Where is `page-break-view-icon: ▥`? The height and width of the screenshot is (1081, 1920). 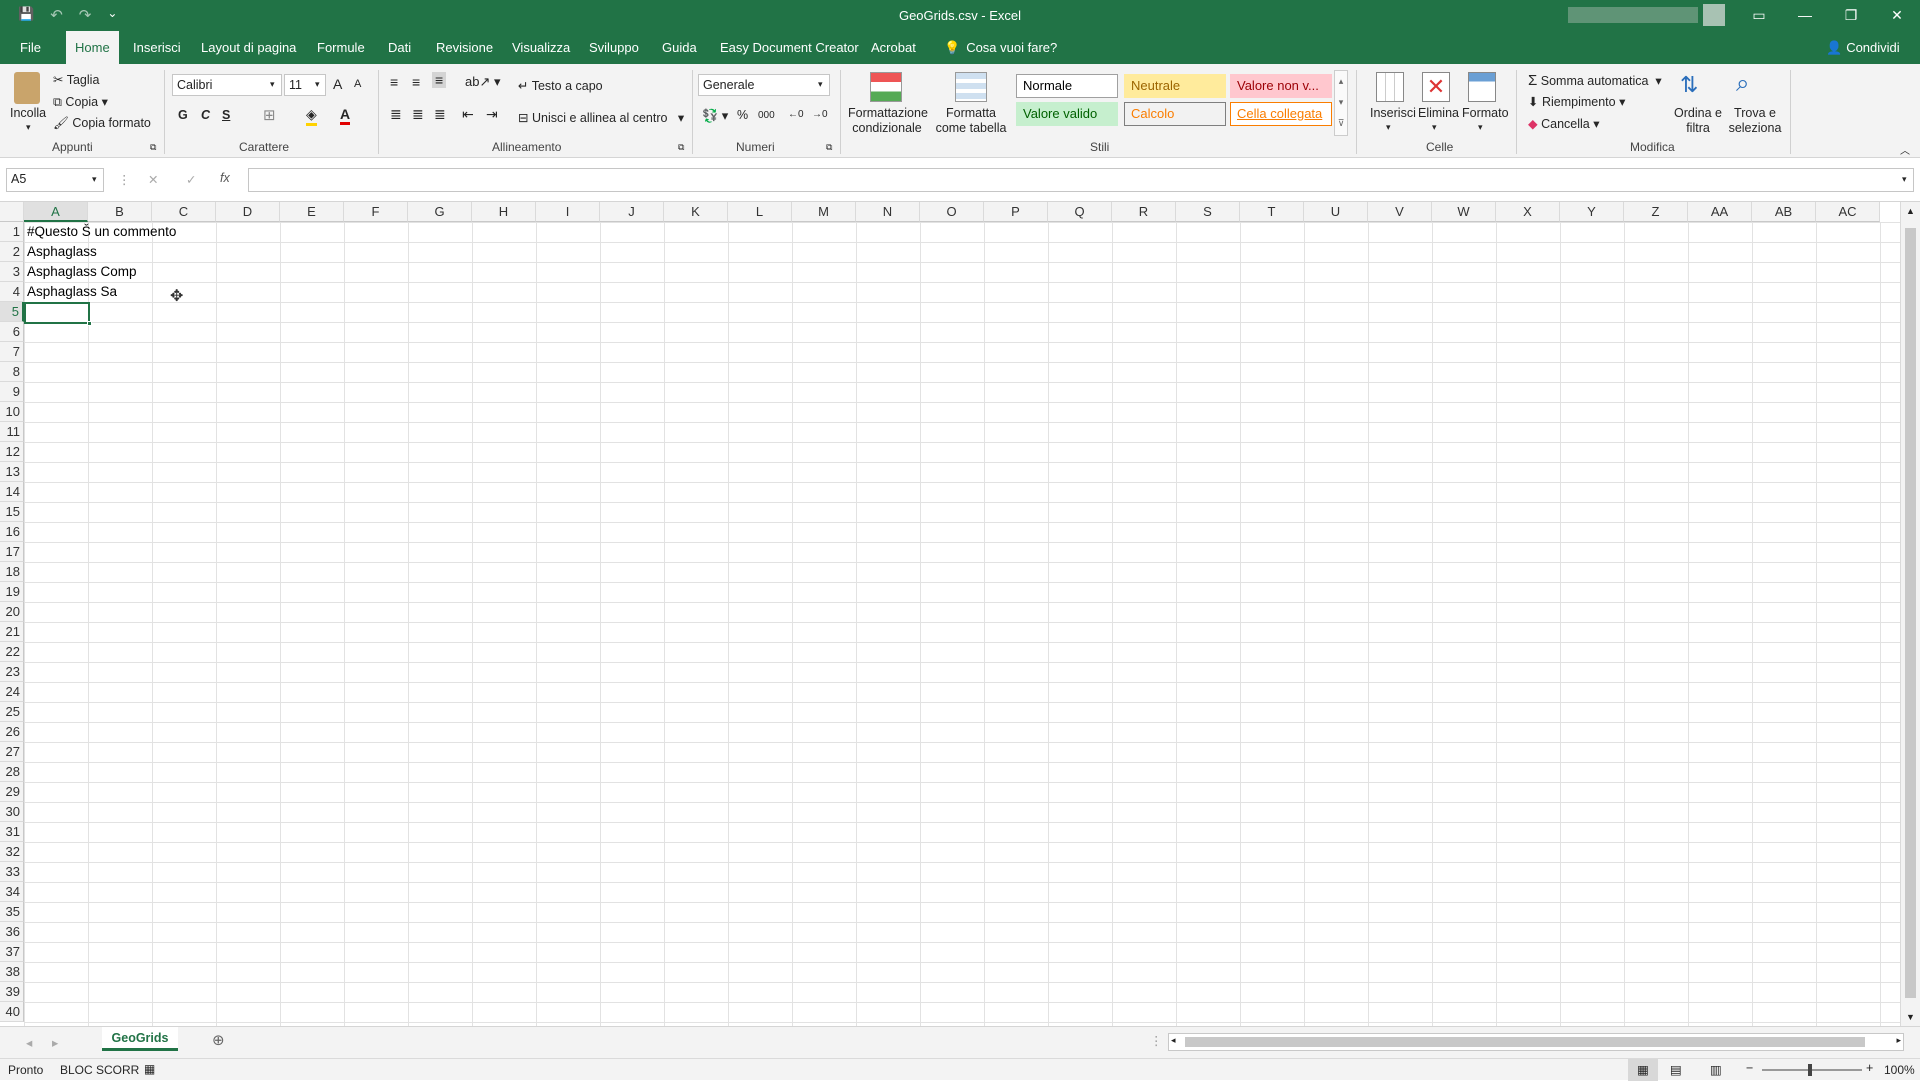
page-break-view-icon: ▥ is located at coordinates (1716, 1069).